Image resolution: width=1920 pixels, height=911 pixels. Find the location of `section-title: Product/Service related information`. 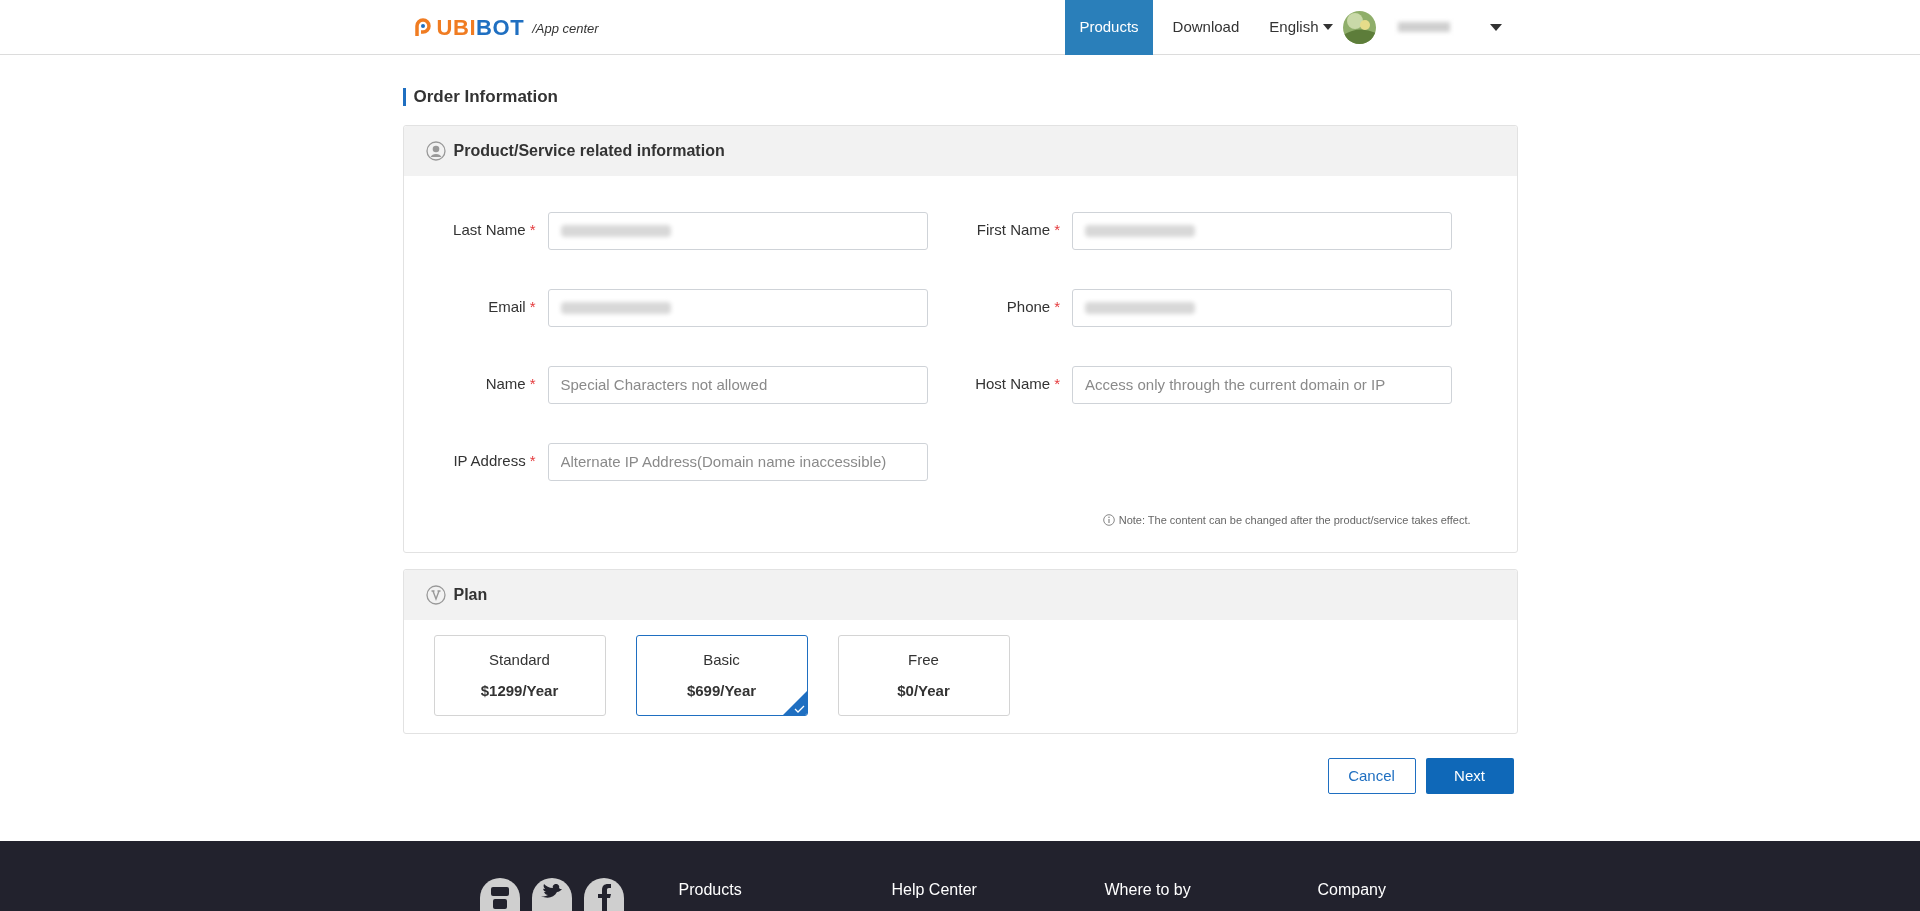

section-title: Product/Service related information is located at coordinates (589, 150).